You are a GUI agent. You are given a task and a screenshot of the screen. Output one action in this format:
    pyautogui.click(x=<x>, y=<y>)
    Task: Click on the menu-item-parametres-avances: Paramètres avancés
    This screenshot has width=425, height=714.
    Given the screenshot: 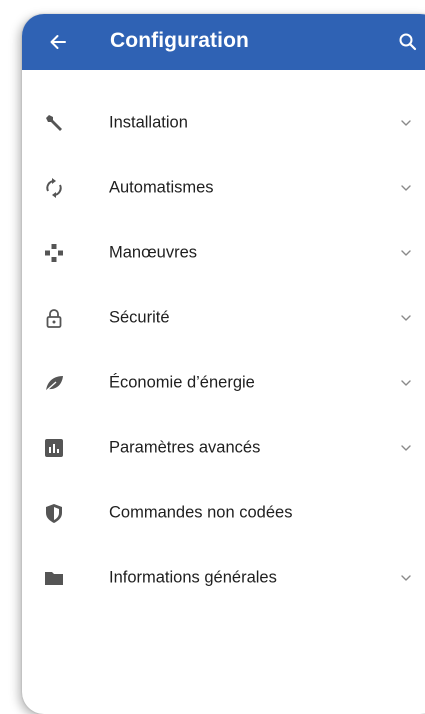 What is the action you would take?
    pyautogui.click(x=223, y=447)
    